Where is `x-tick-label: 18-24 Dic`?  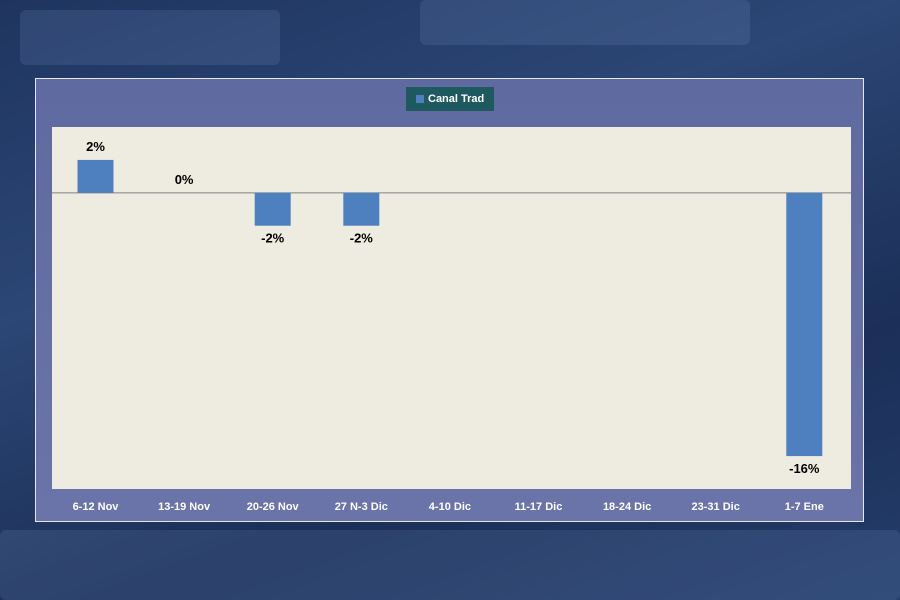 x-tick-label: 18-24 Dic is located at coordinates (627, 507).